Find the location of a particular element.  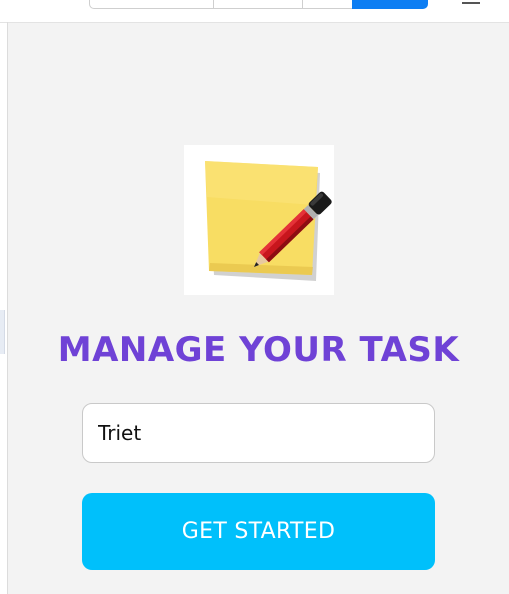

get-started-button: GET STARTED is located at coordinates (258, 531).